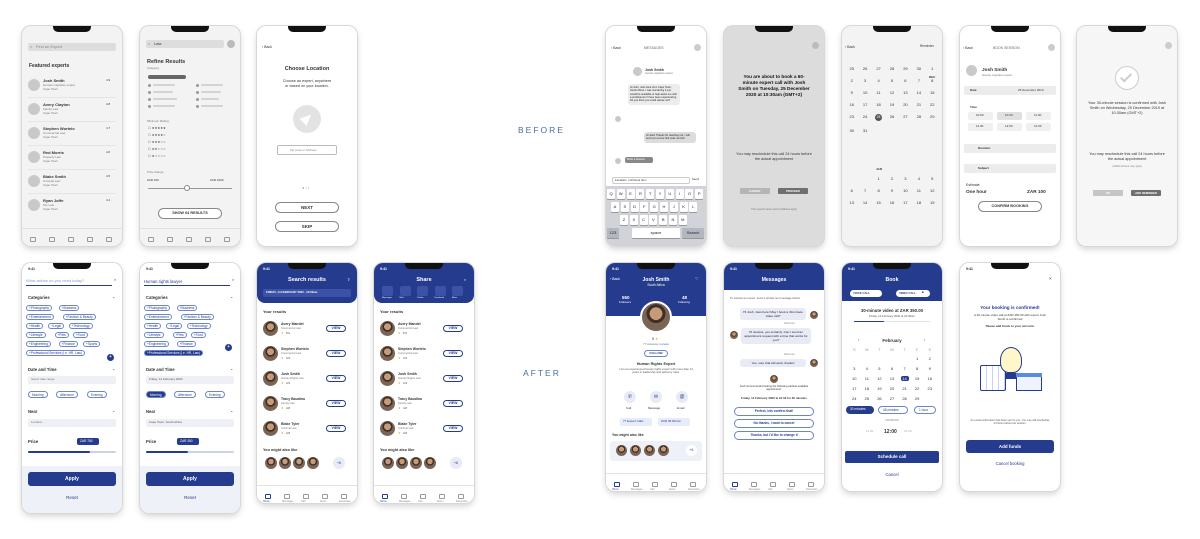 The image size is (1200, 539). Describe the element at coordinates (179, 335) in the screenshot. I see `category-chip: +Pets` at that location.